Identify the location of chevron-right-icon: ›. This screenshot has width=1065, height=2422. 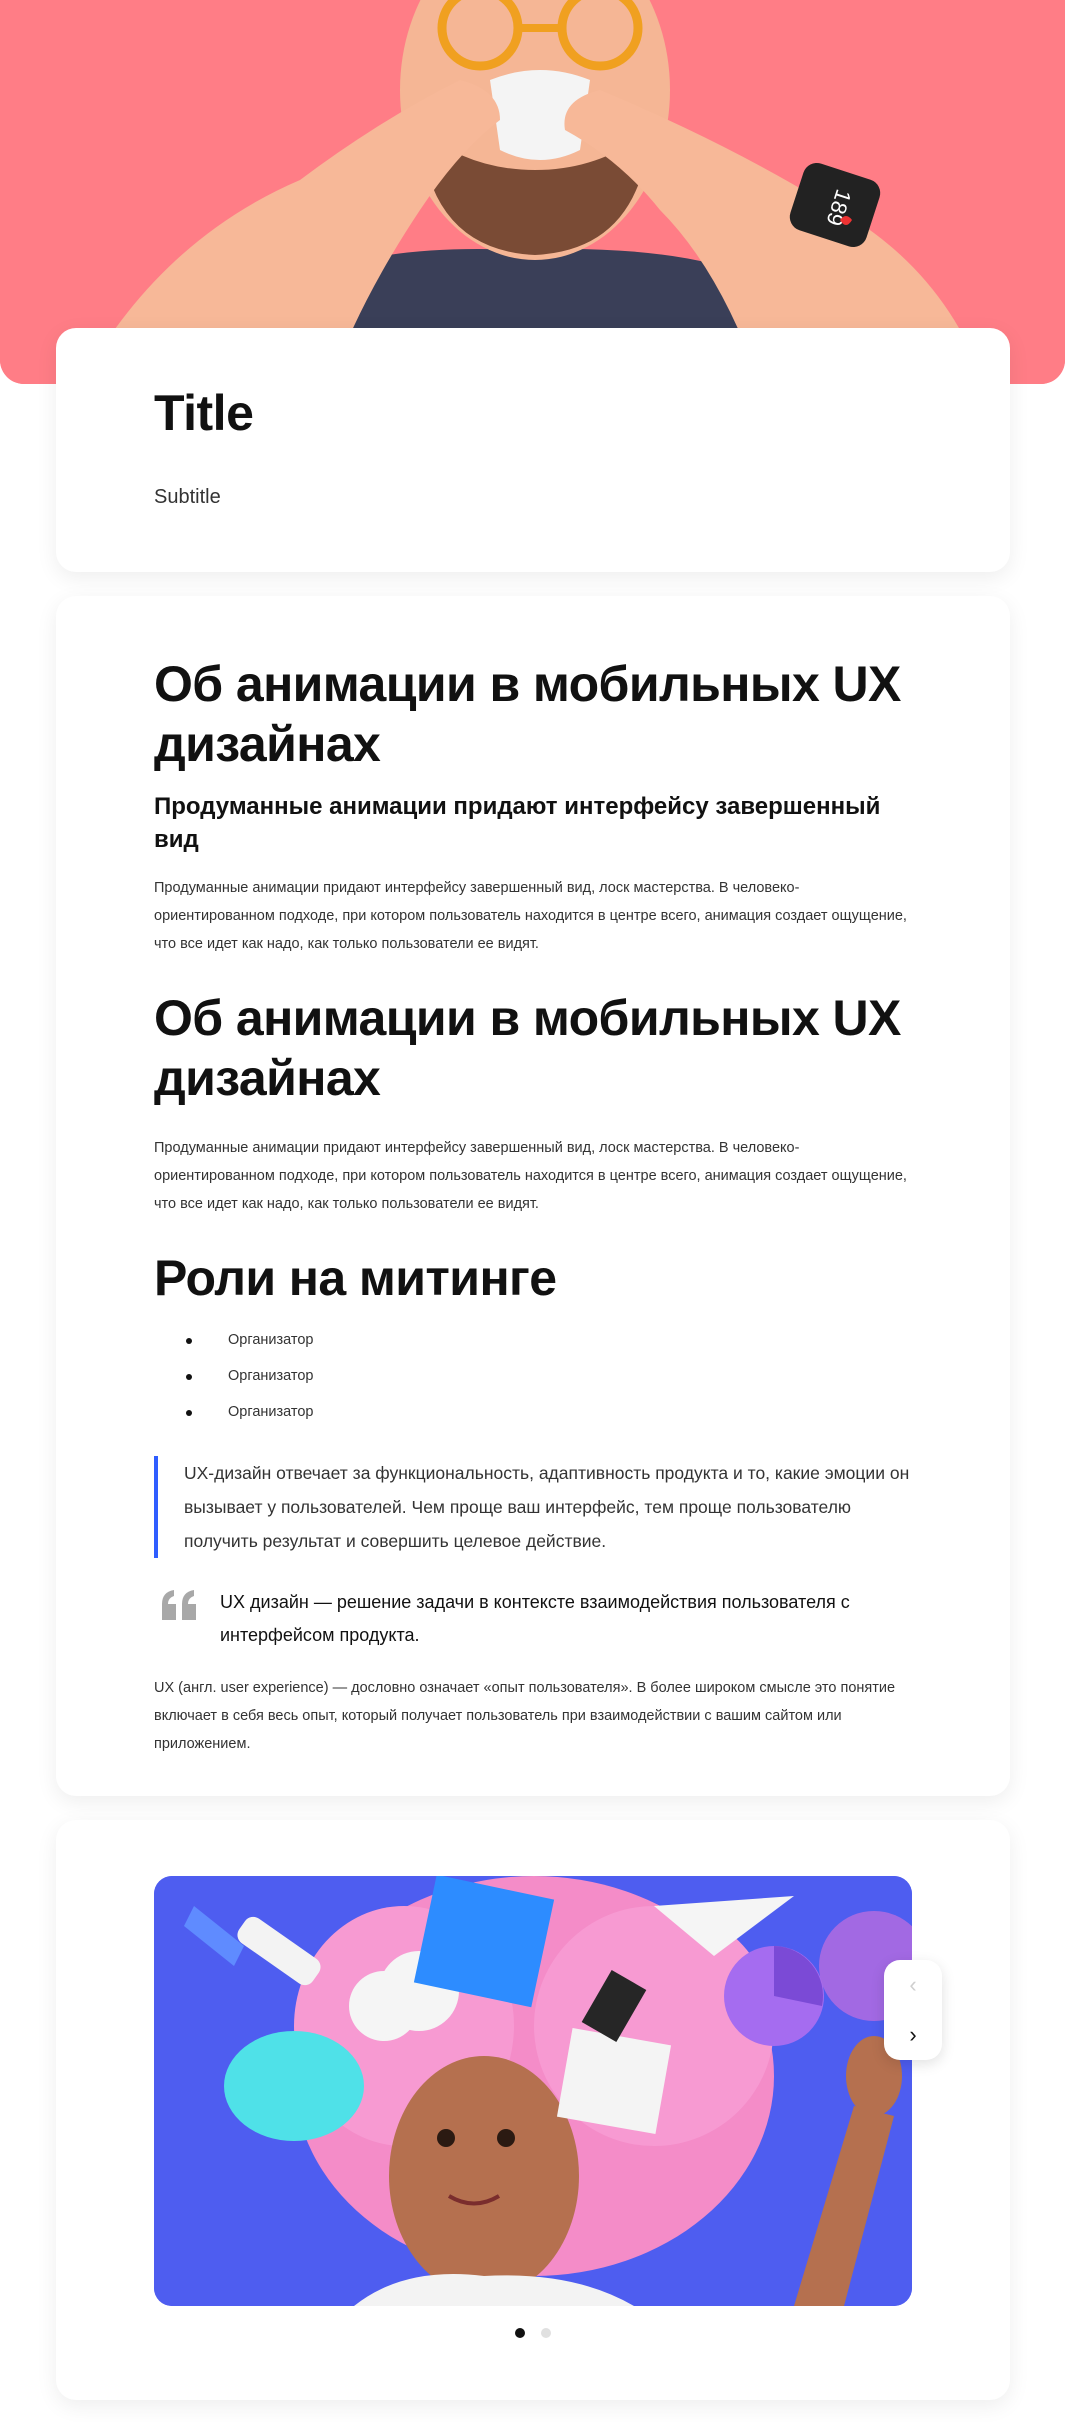
(913, 2034).